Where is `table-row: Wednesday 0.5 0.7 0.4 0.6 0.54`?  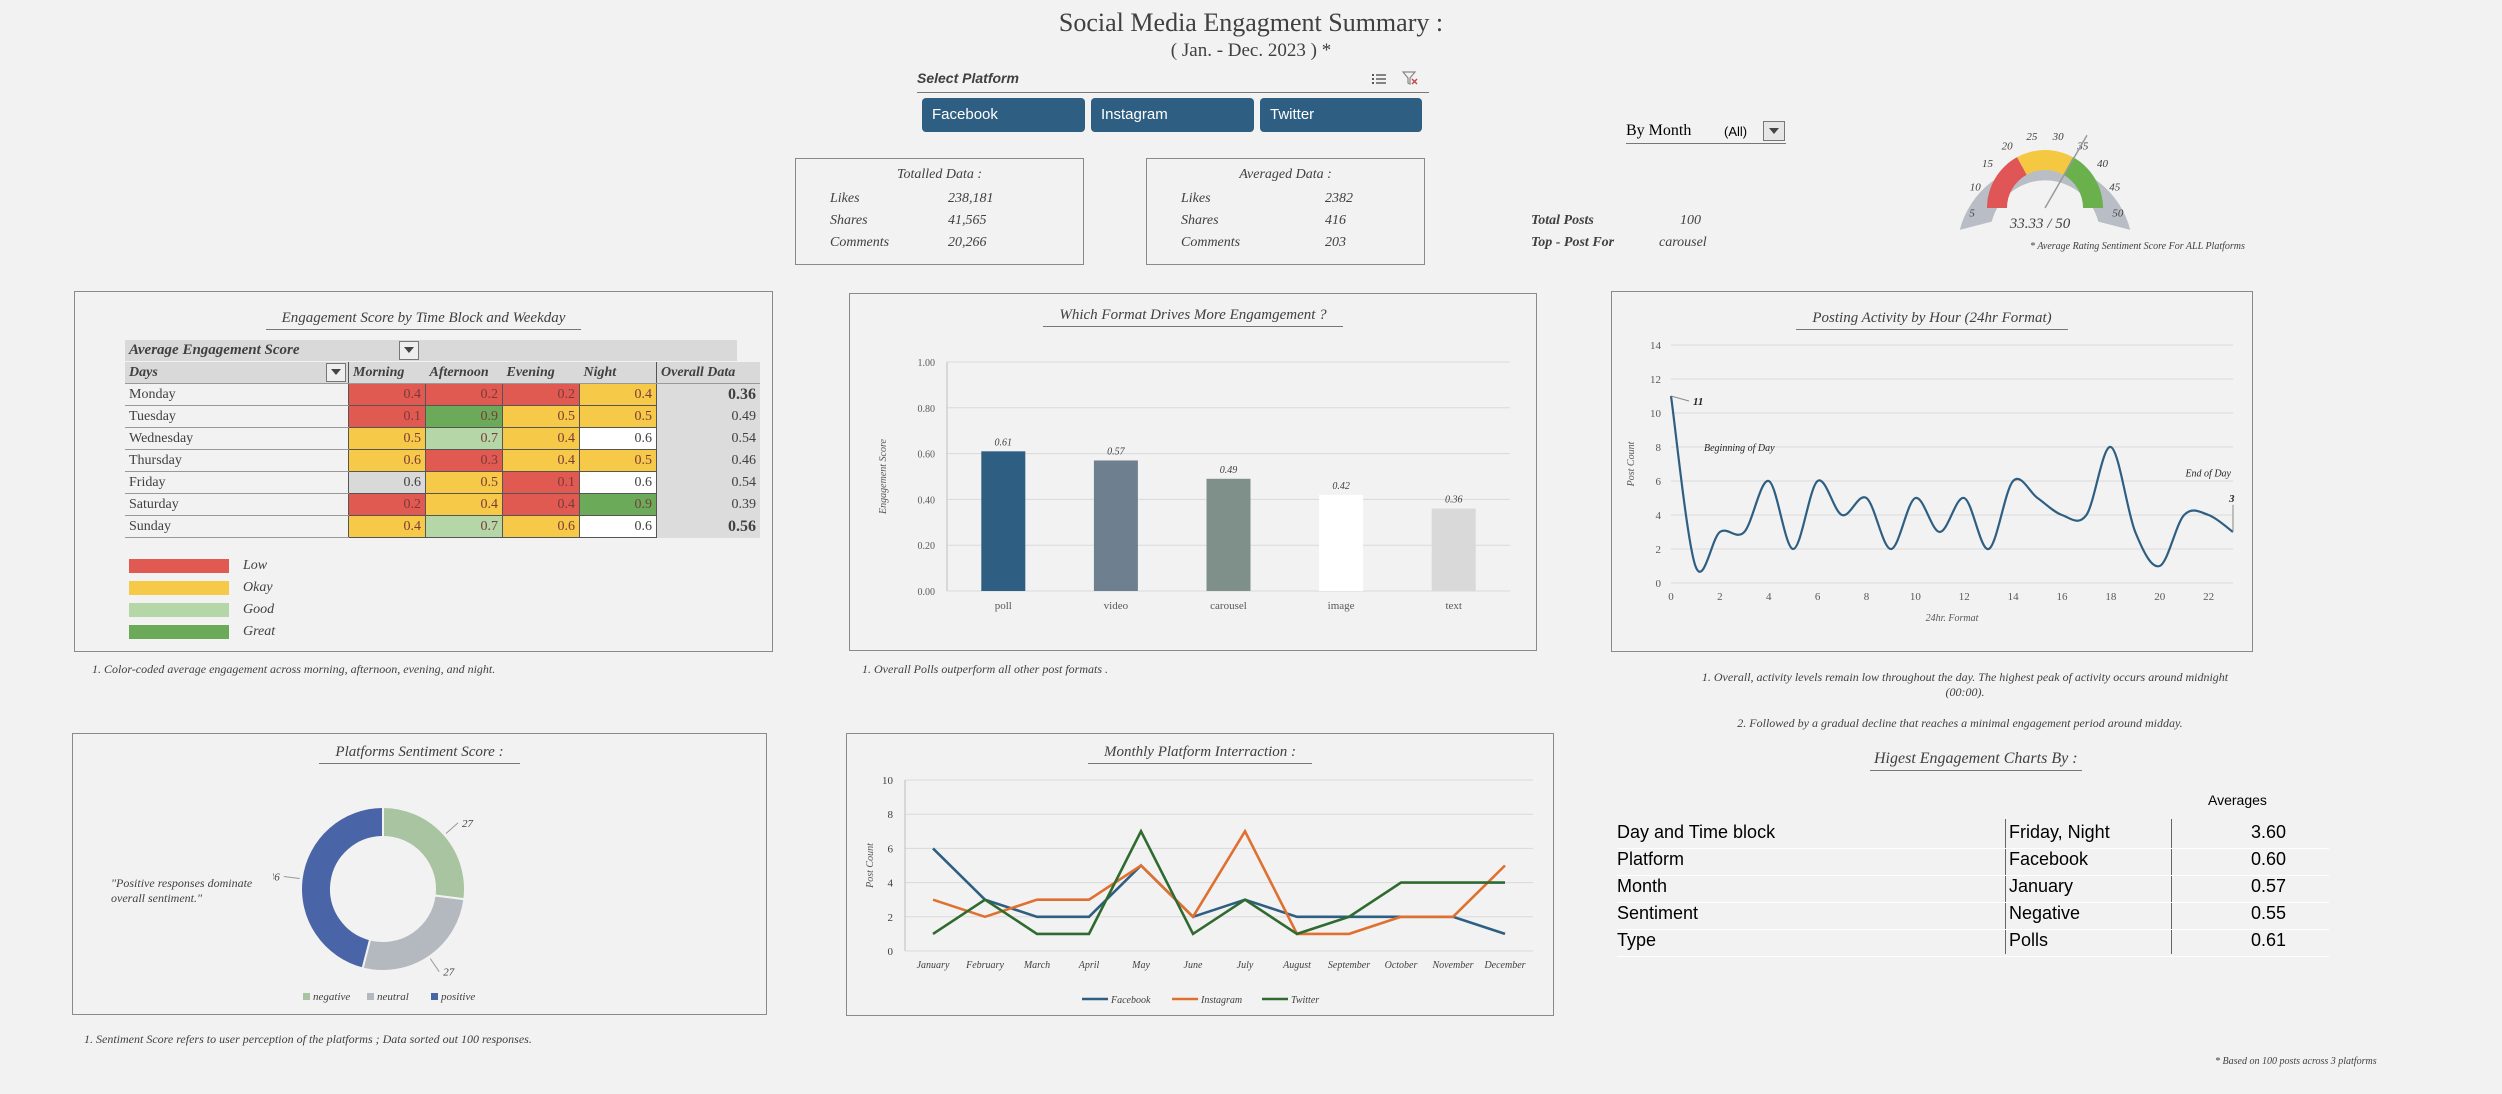
table-row: Wednesday 0.5 0.7 0.4 0.6 0.54 is located at coordinates (442, 438).